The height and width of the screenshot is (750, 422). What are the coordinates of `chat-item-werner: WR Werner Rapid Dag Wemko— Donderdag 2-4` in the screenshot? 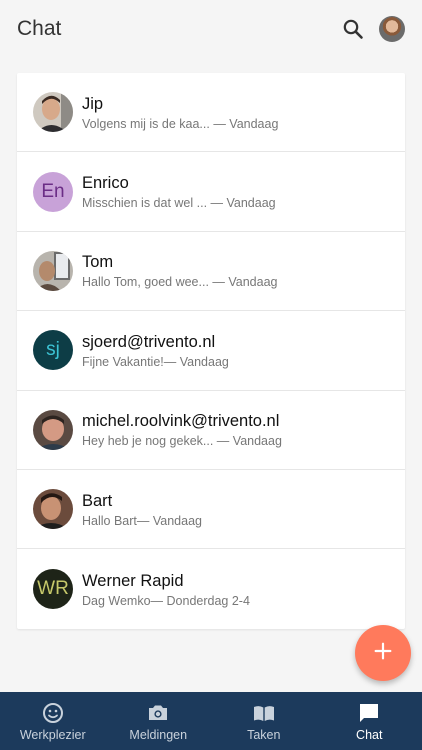 It's located at (211, 588).